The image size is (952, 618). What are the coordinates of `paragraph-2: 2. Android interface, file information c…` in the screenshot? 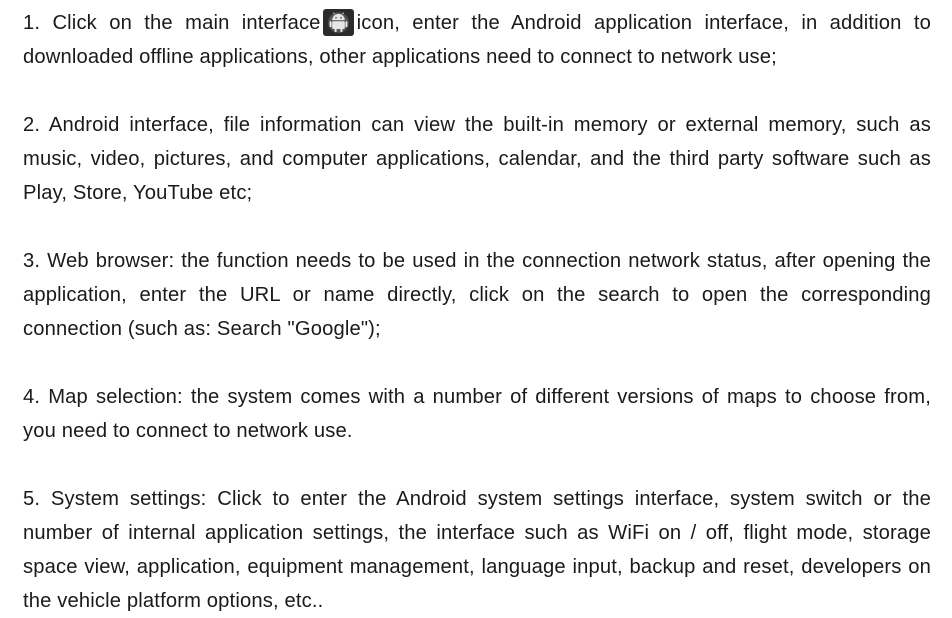 It's located at (477, 159).